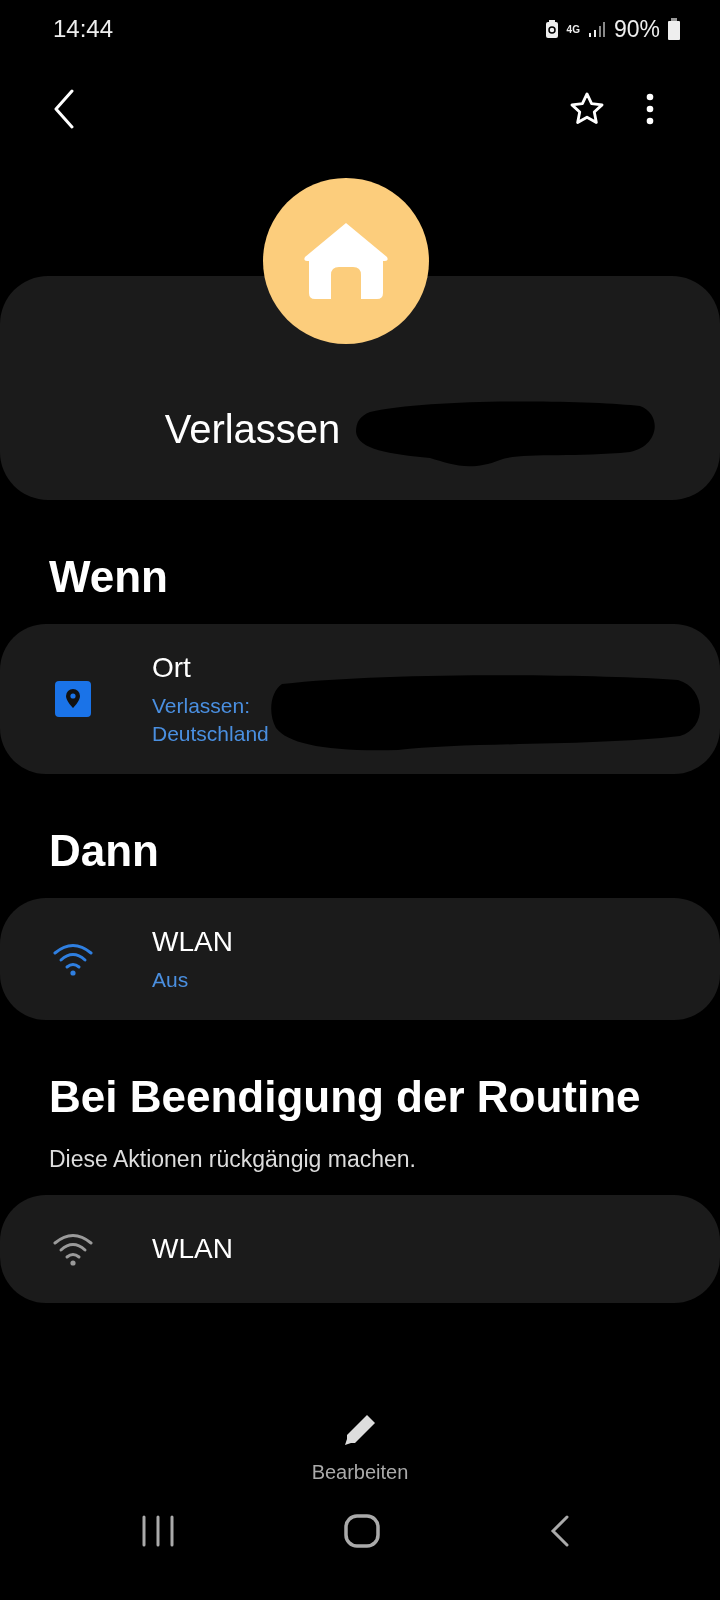 The width and height of the screenshot is (720, 1600). What do you see at coordinates (64, 109) in the screenshot?
I see `back-icon` at bounding box center [64, 109].